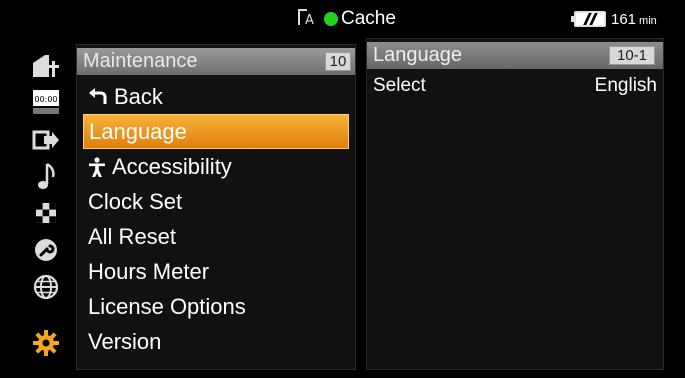  Describe the element at coordinates (132, 236) in the screenshot. I see `menu-item-label: All Reset` at that location.